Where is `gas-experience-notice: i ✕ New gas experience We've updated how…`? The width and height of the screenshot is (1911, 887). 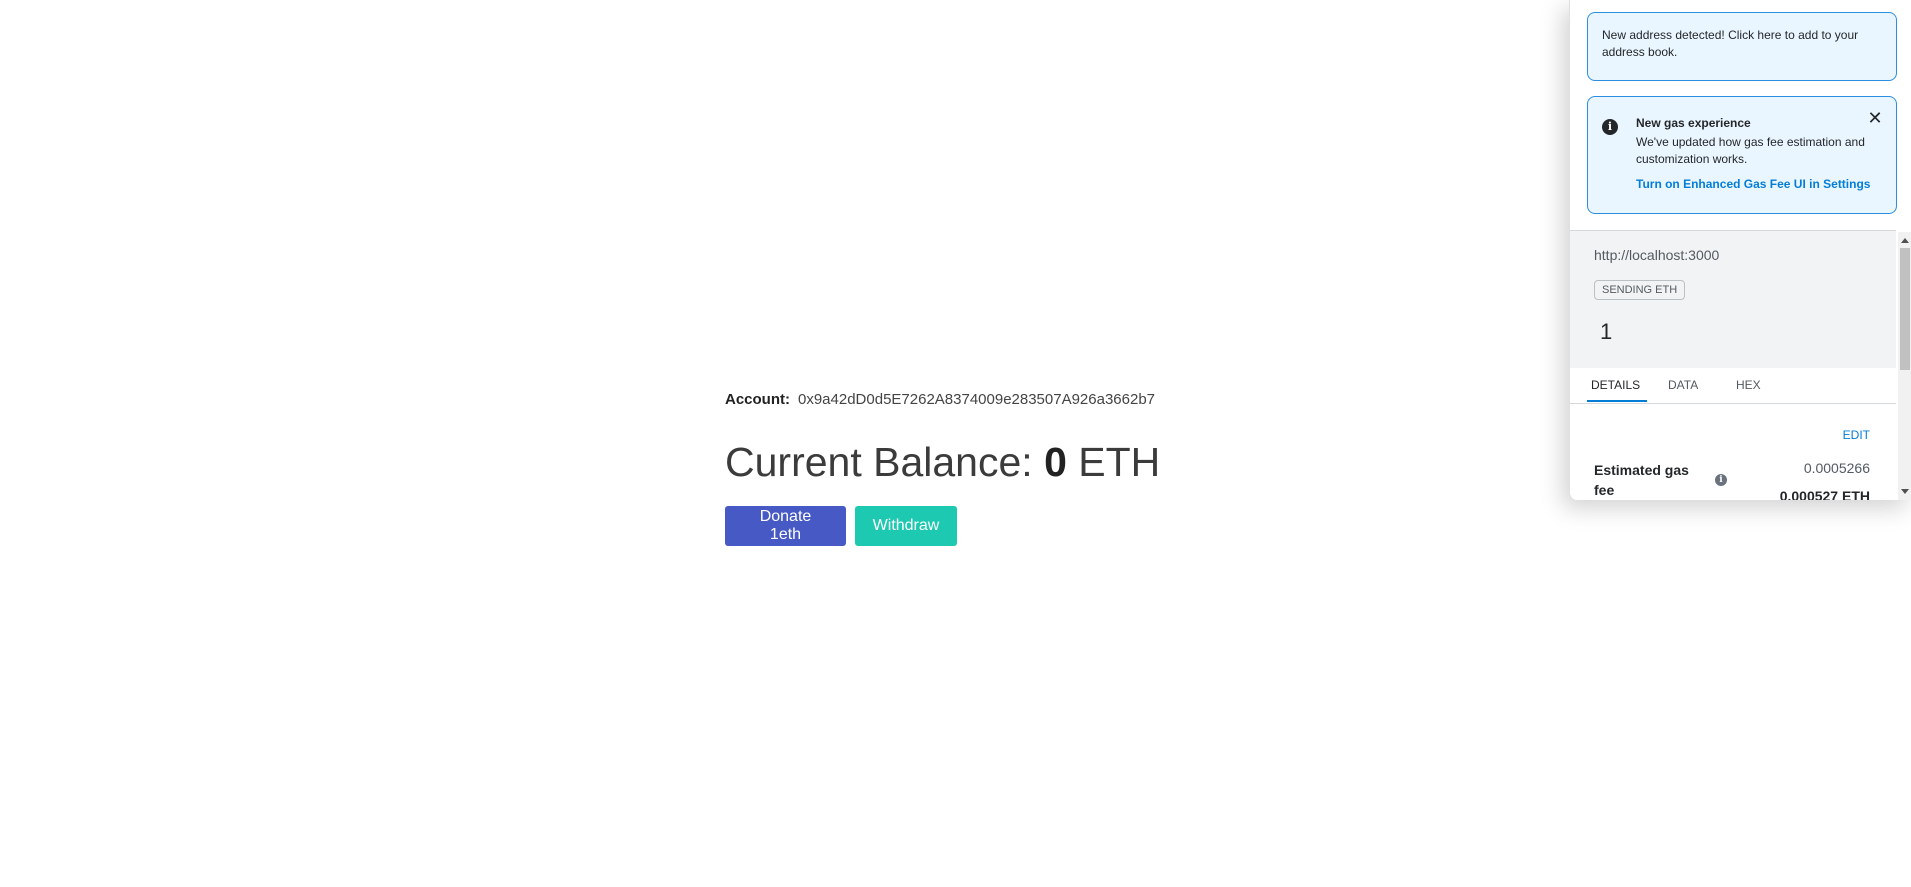 gas-experience-notice: i ✕ New gas experience We've updated how… is located at coordinates (1742, 155).